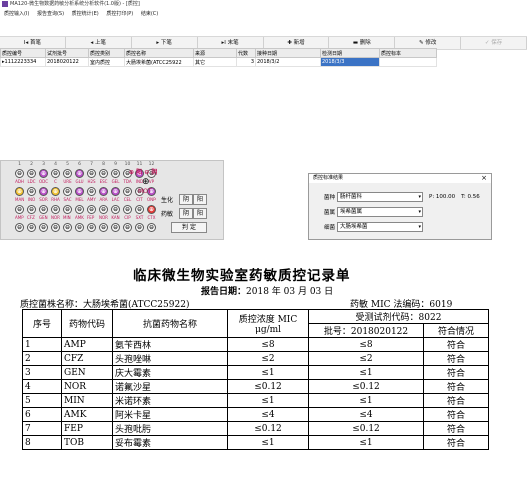 This screenshot has height=486, width=527. I want to click on biochem-pos-button: 阳, so click(200, 199).